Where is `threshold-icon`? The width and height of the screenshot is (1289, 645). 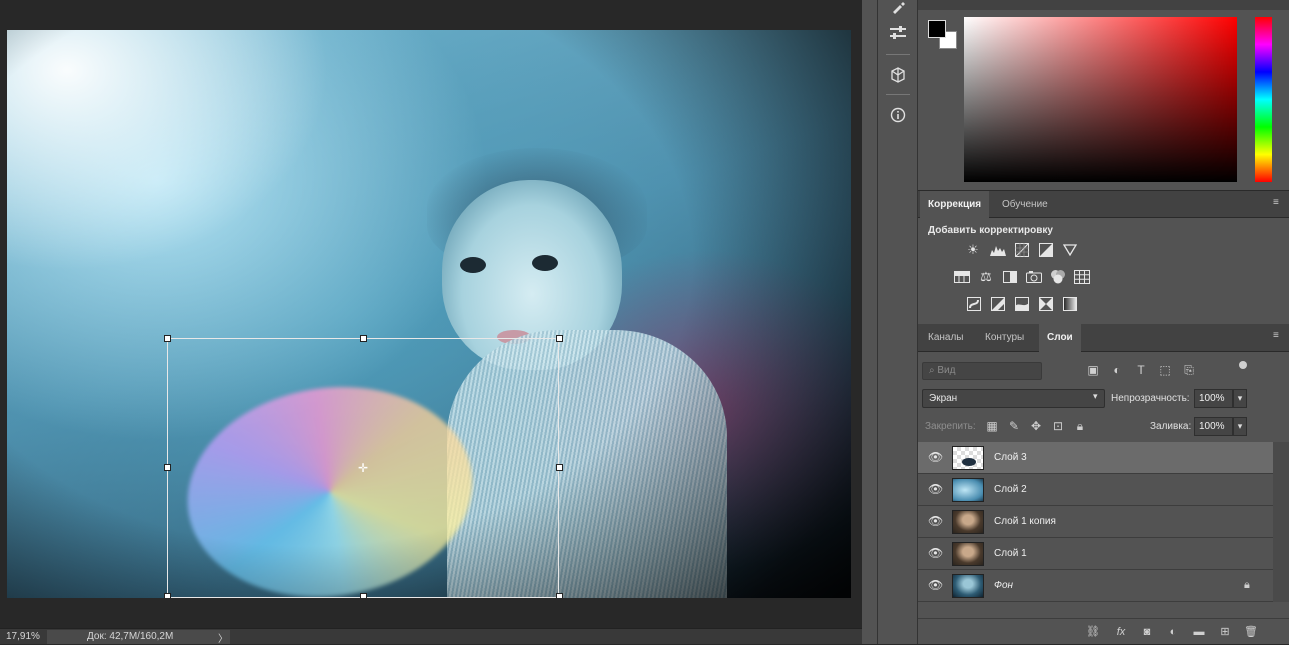 threshold-icon is located at coordinates (1022, 304).